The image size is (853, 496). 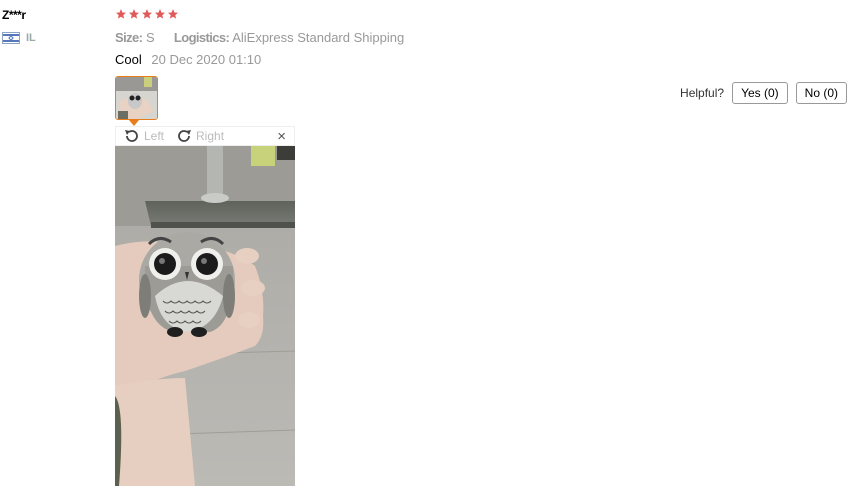 I want to click on rotate-left-icon, so click(x=131, y=136).